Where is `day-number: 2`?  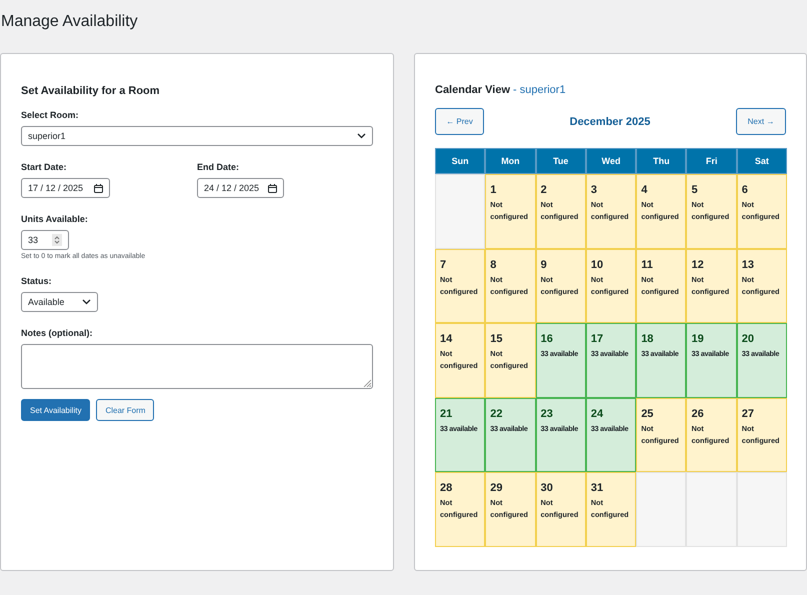
day-number: 2 is located at coordinates (544, 190).